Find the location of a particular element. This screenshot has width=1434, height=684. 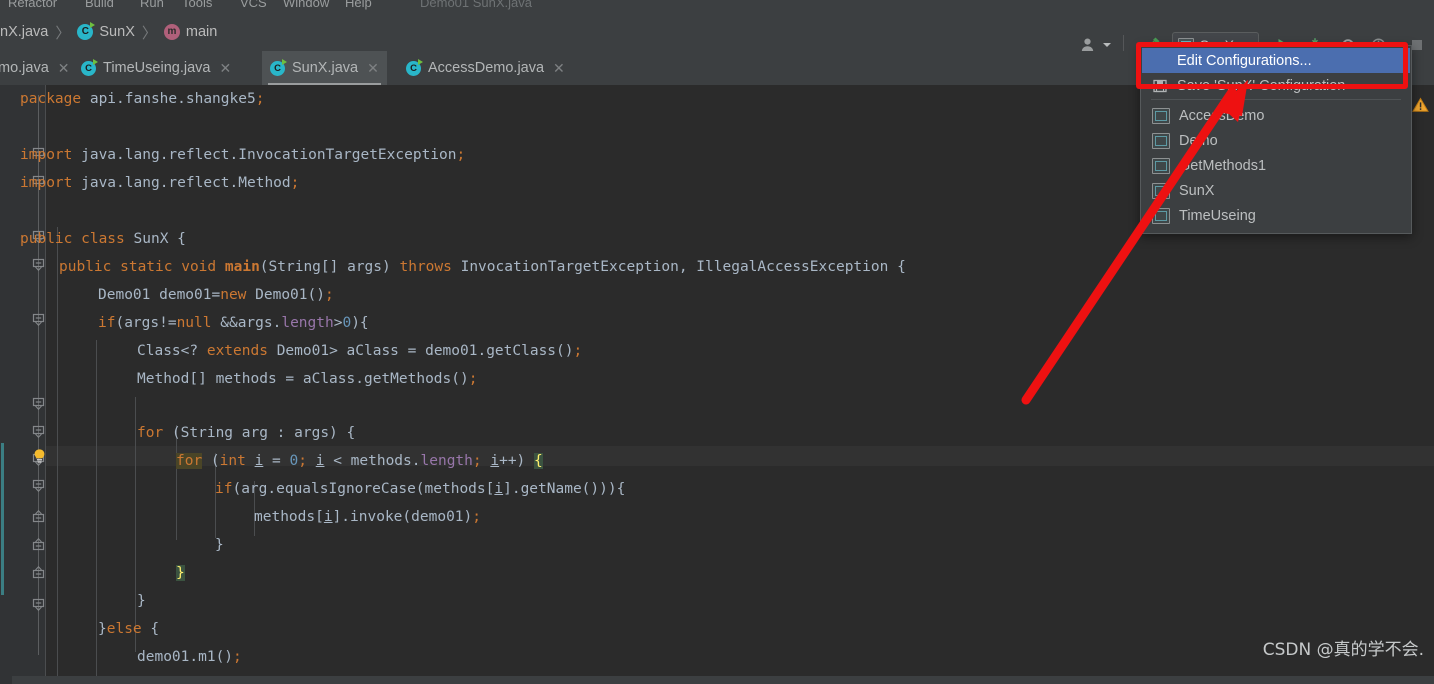

code-line: import java.lang.reflect.Method; is located at coordinates (160, 183).